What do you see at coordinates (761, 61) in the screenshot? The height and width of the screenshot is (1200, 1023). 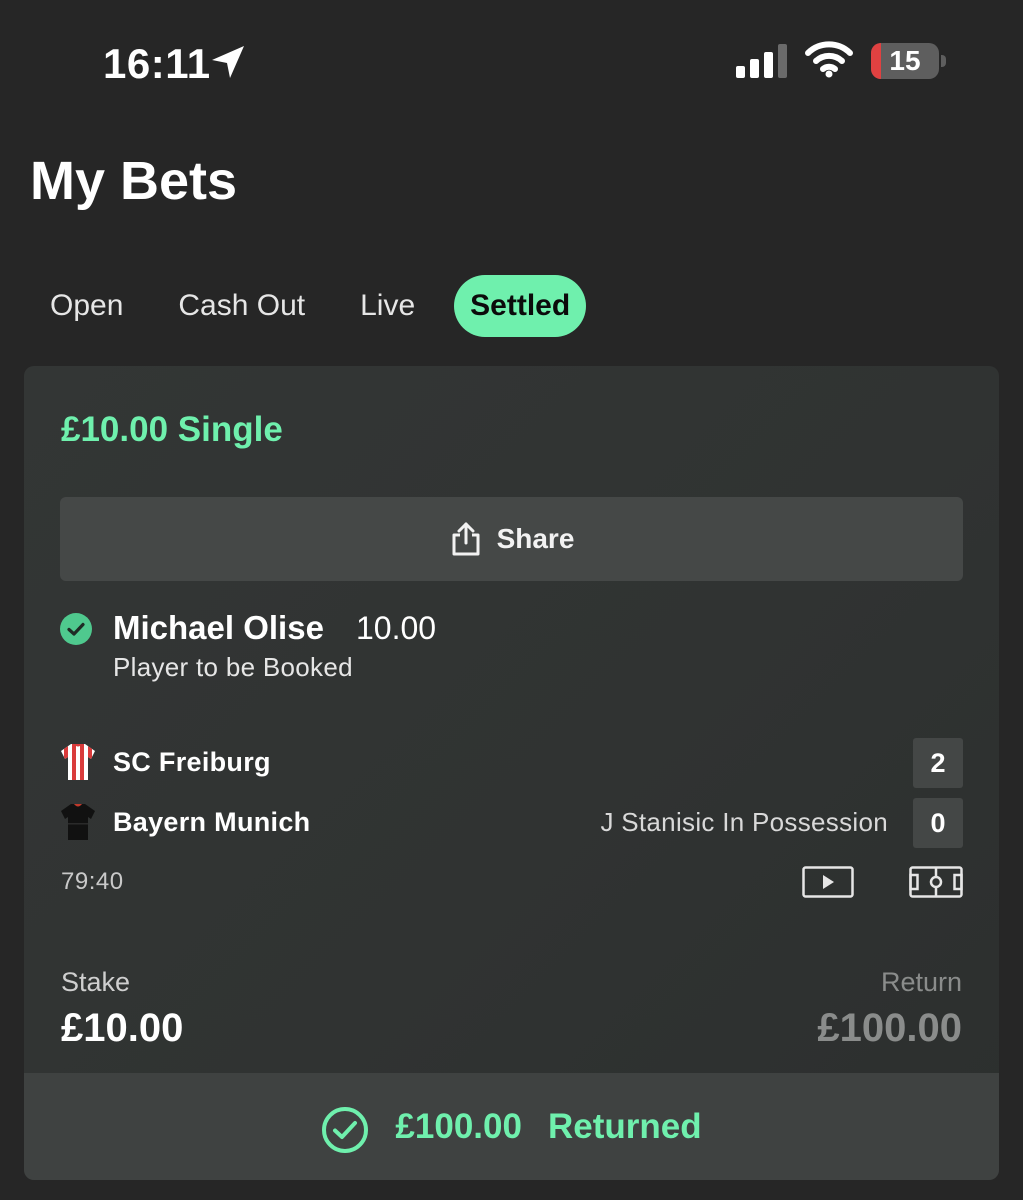 I see `cellular-signal-icon` at bounding box center [761, 61].